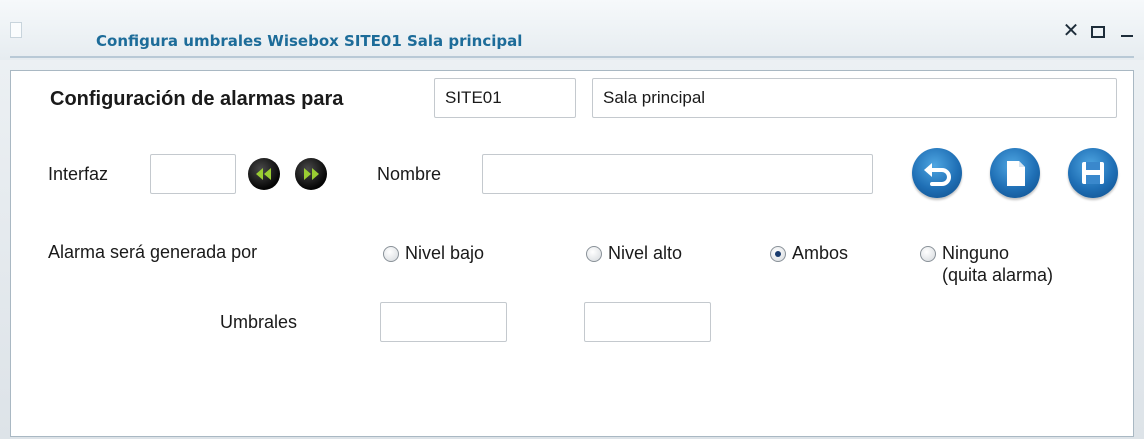 This screenshot has width=1144, height=439. I want to click on radio-label: Nivel bajo, so click(445, 253).